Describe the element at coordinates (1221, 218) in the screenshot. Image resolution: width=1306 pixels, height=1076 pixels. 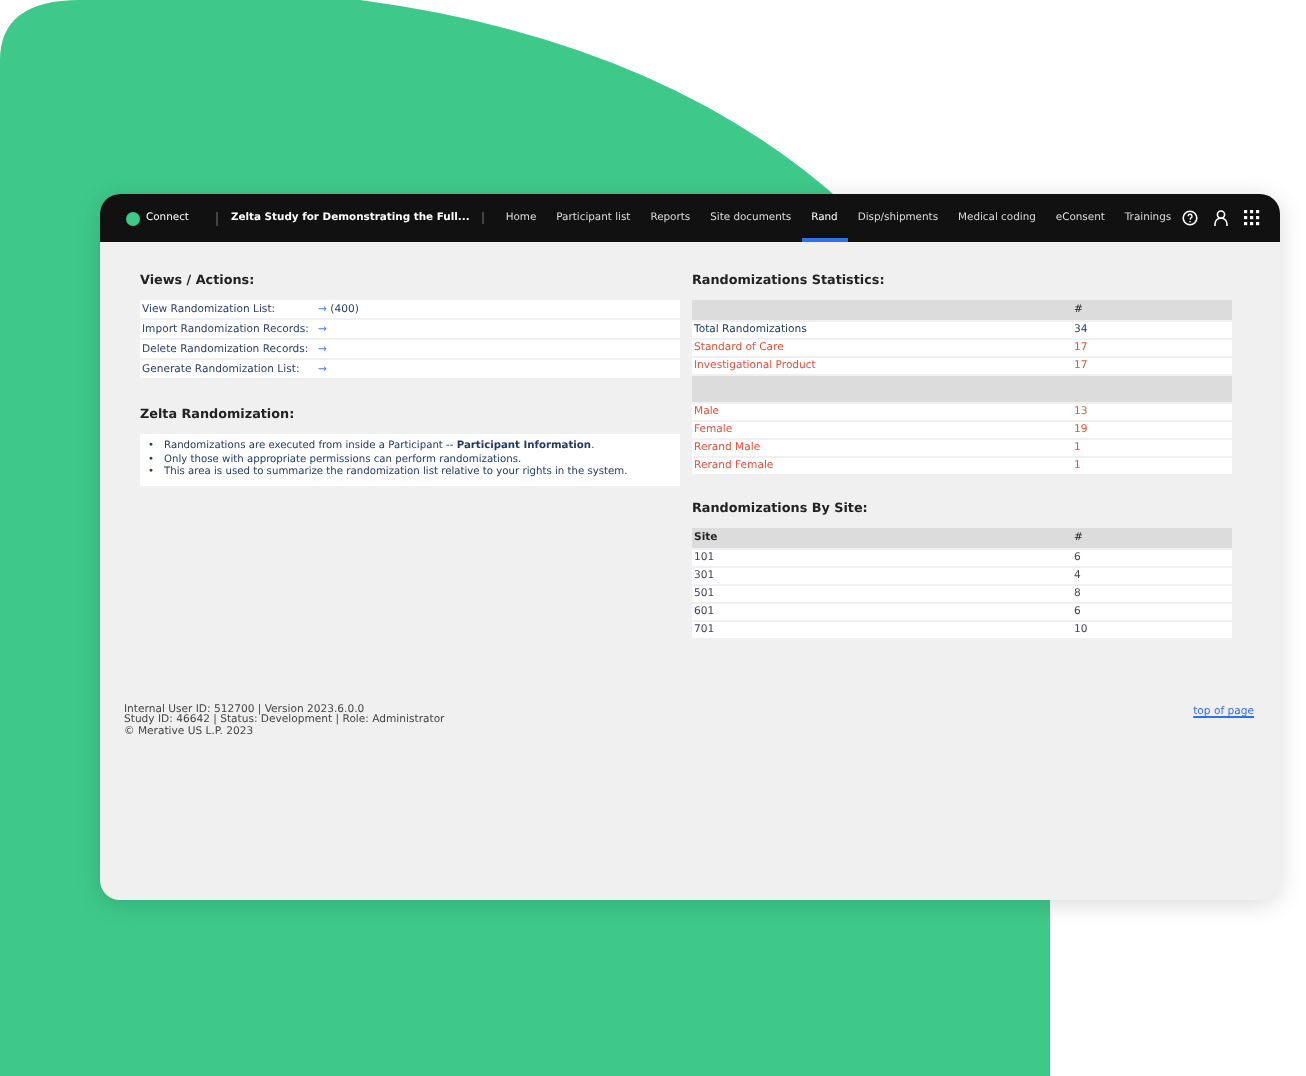
I see `user-icon` at that location.